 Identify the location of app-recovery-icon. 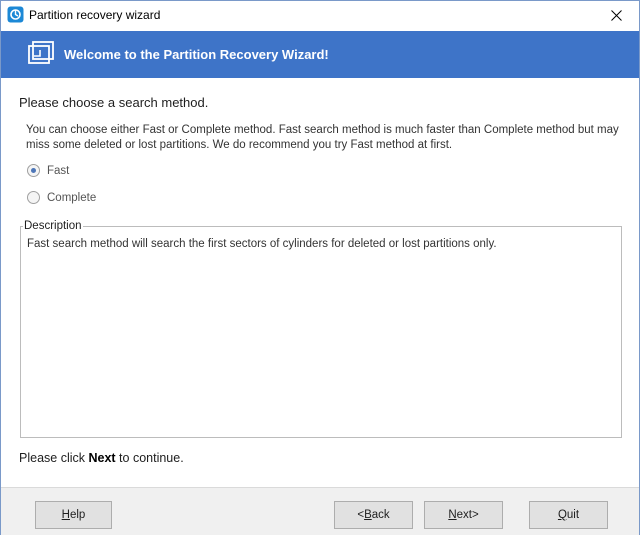
(15, 14).